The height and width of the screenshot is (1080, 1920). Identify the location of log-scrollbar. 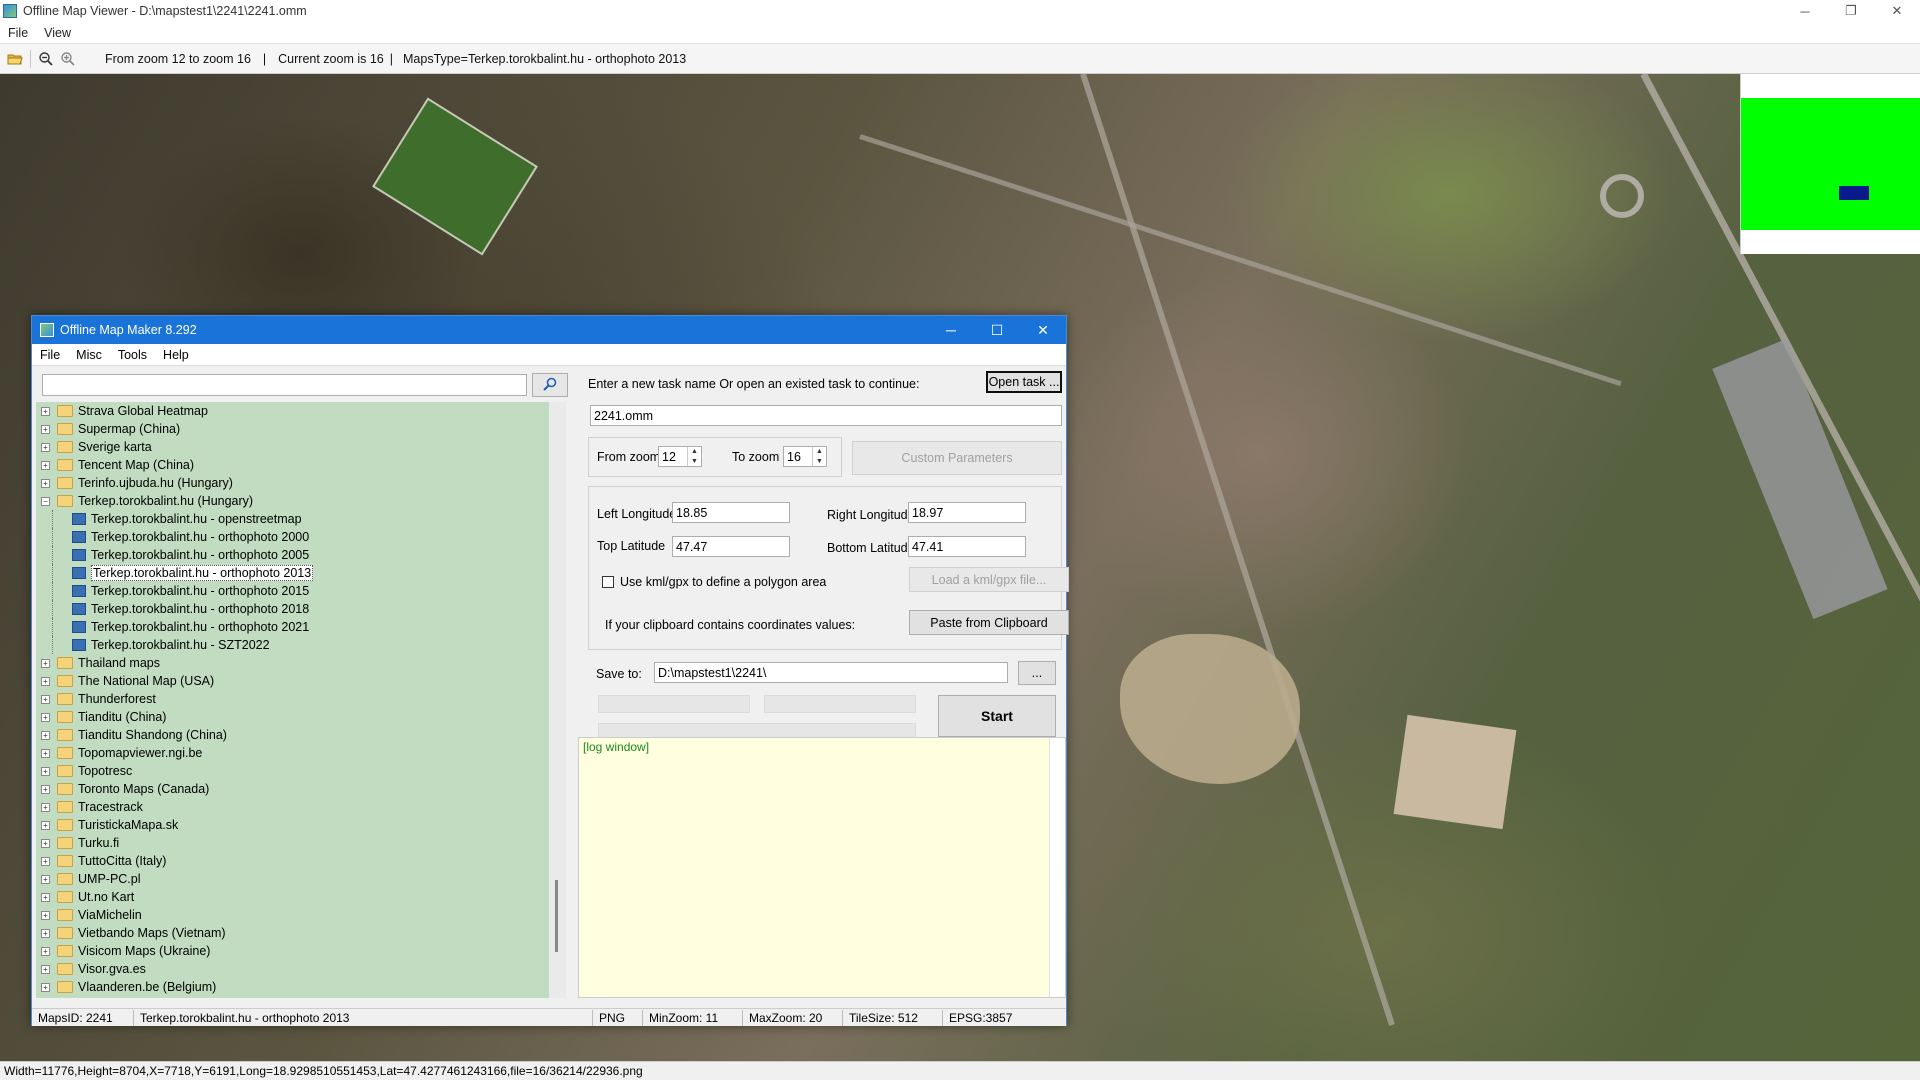
(1057, 867).